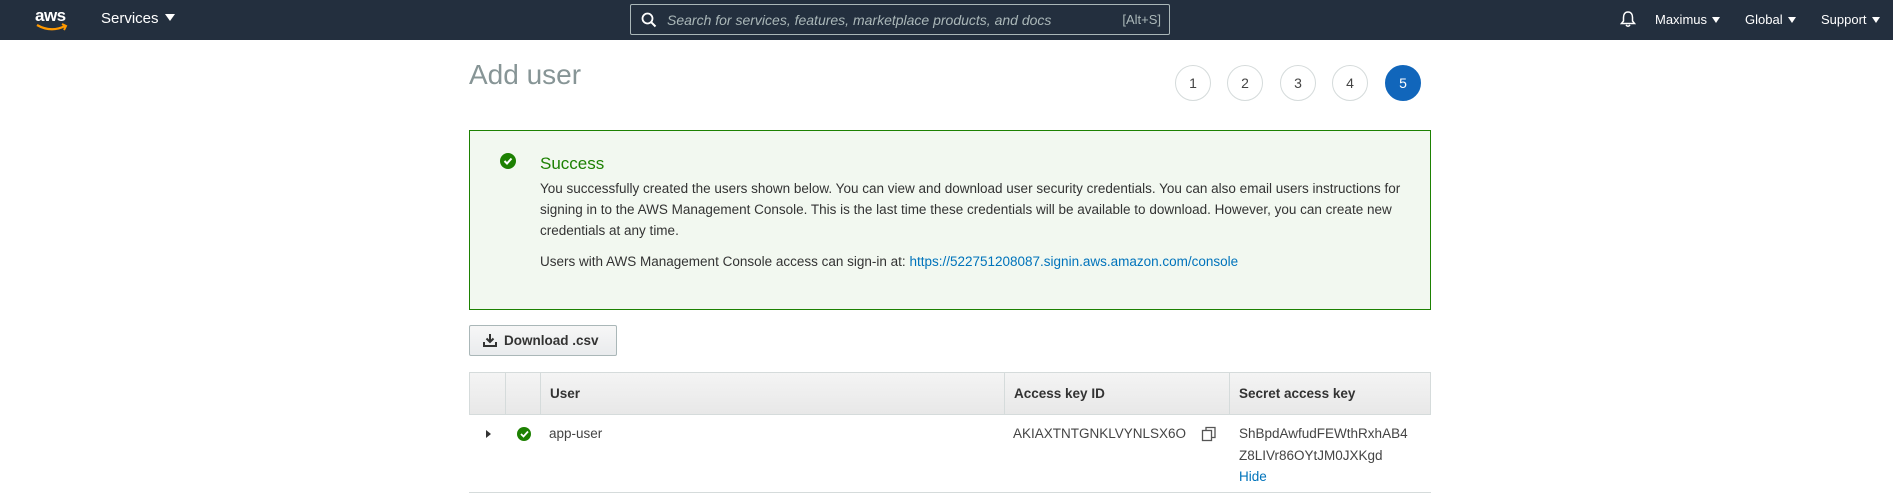 The image size is (1893, 498). I want to click on step-1: 1, so click(1193, 83).